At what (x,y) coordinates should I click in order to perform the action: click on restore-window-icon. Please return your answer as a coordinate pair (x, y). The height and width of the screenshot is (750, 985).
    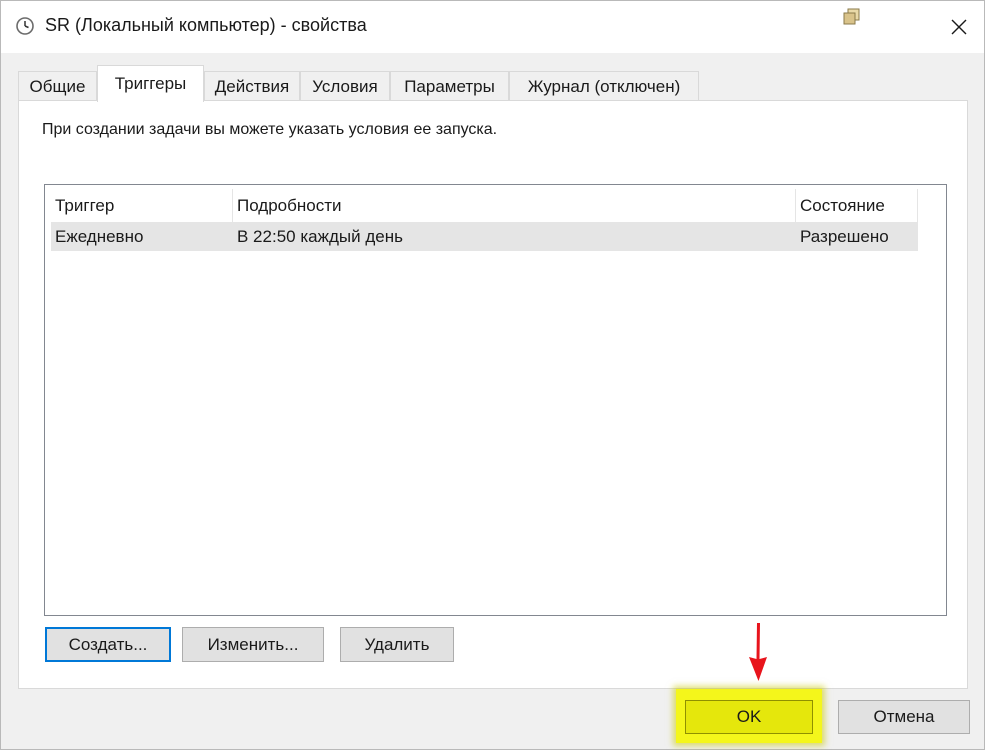
    Looking at the image, I should click on (852, 18).